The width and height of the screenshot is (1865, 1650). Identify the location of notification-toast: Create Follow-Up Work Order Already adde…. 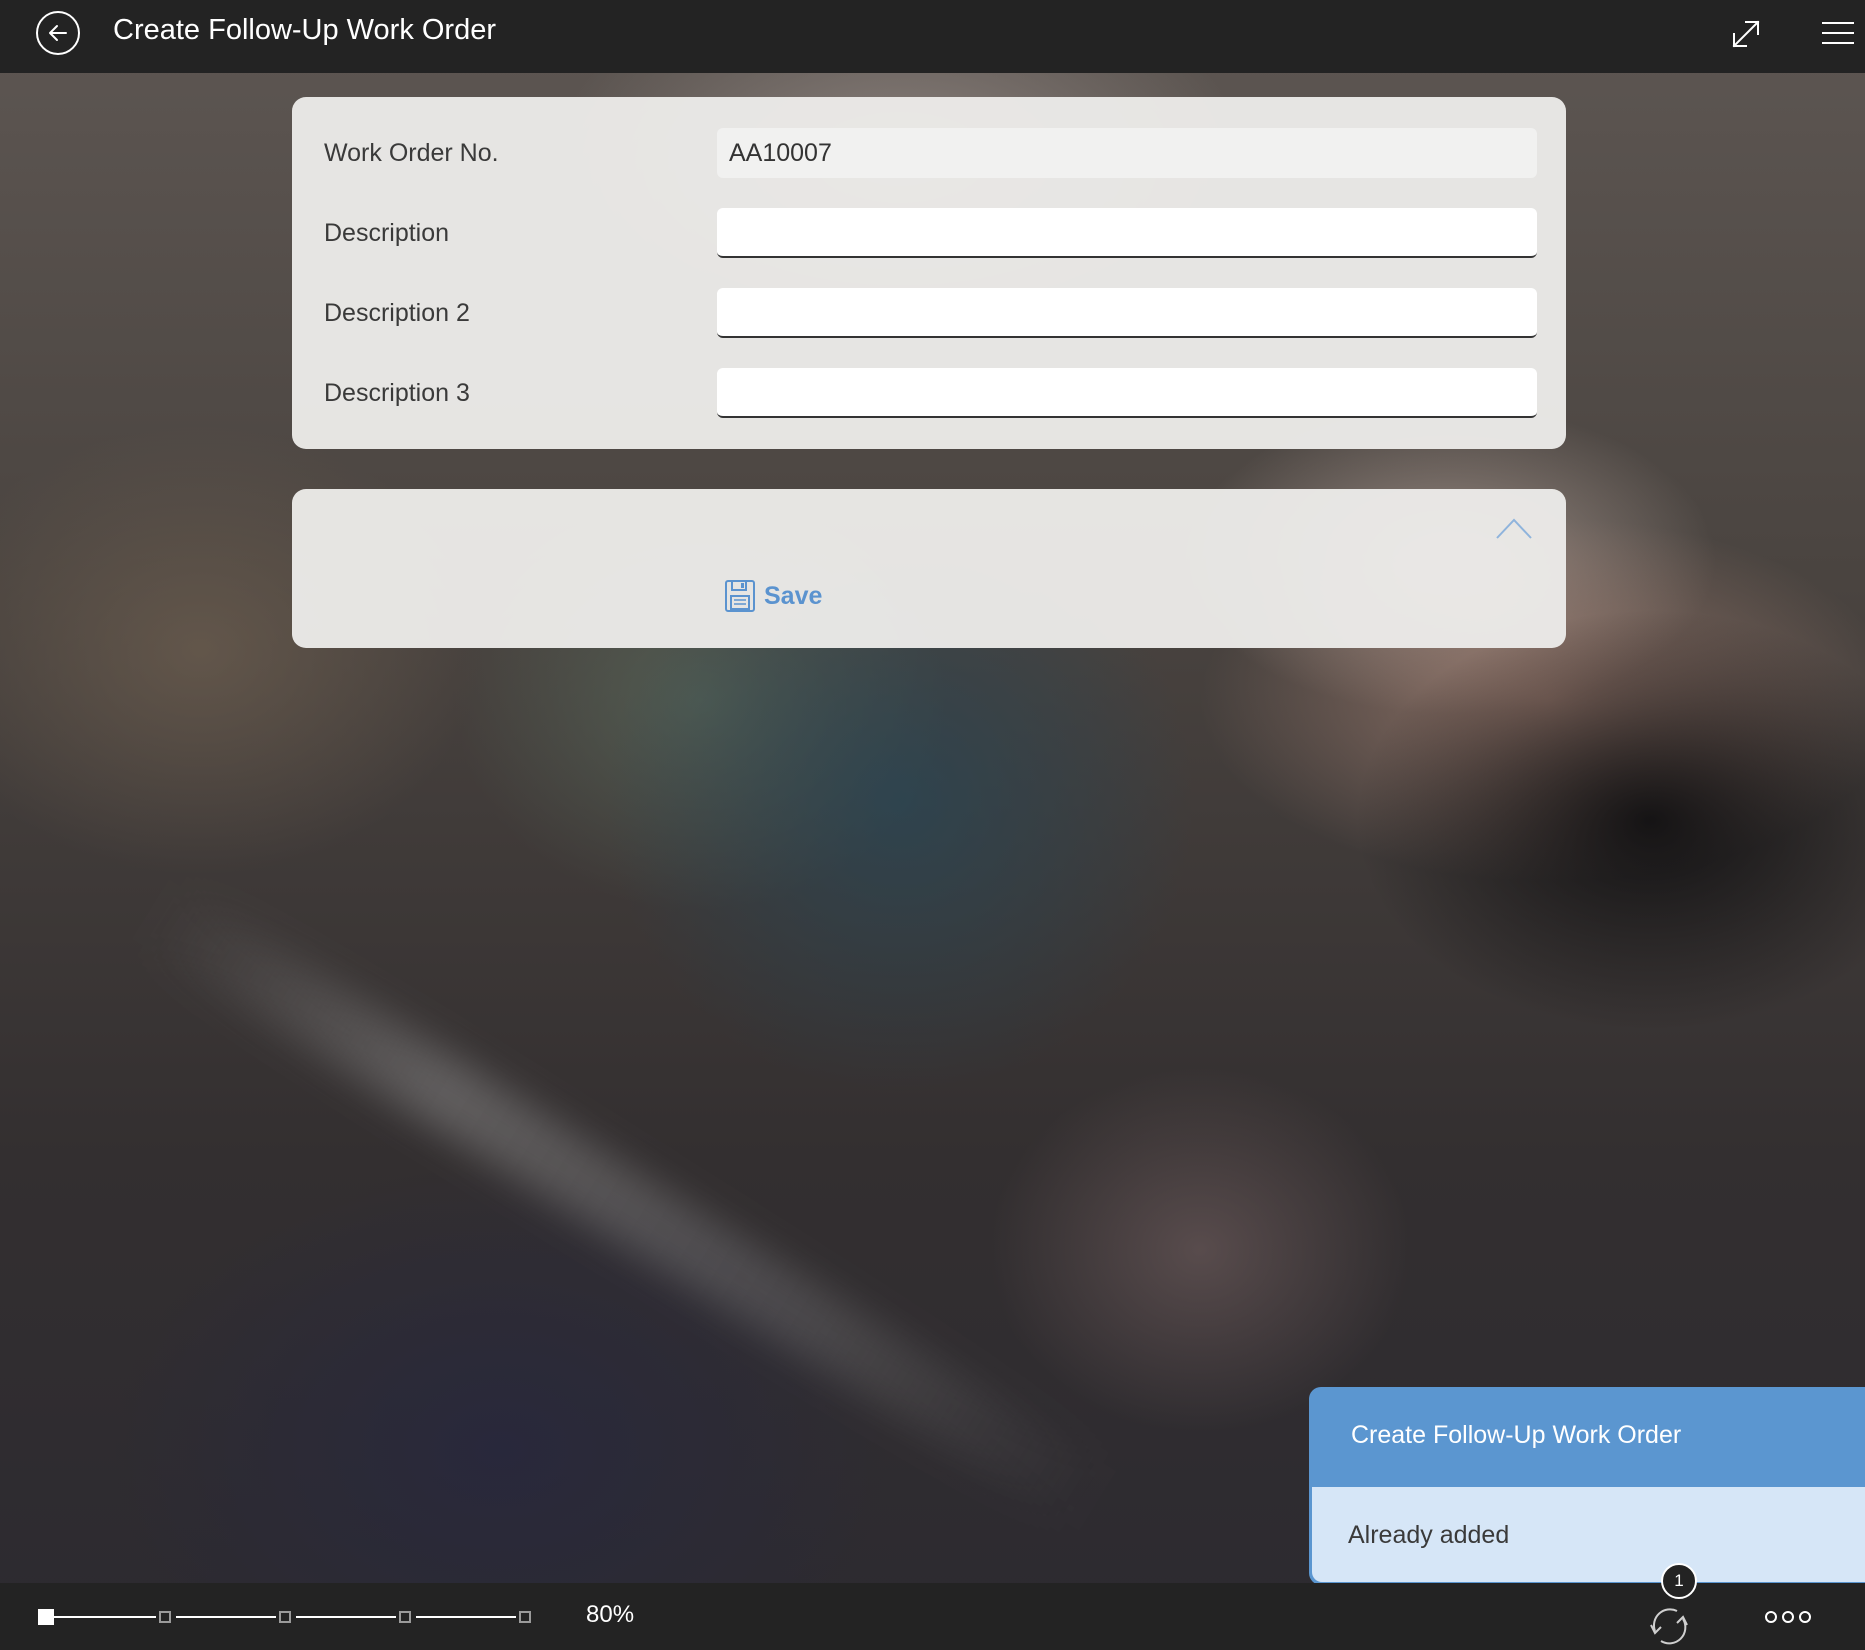
(1587, 1486).